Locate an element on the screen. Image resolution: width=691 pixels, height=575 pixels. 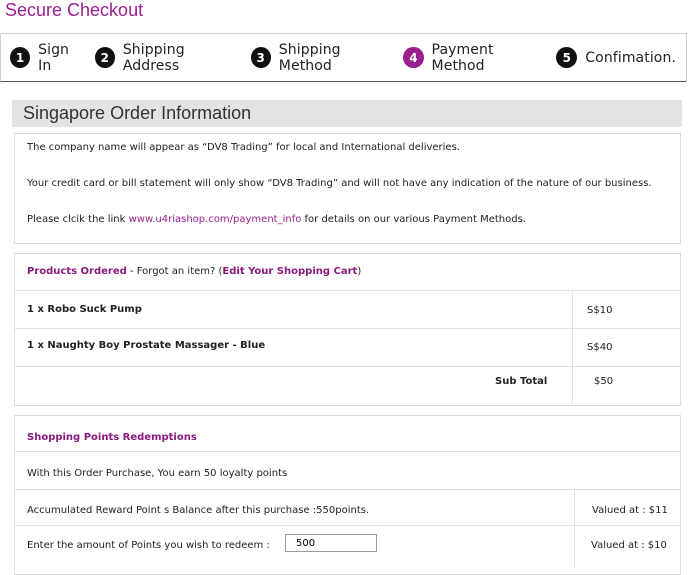
products-heading: Products Ordered is located at coordinates (77, 271).